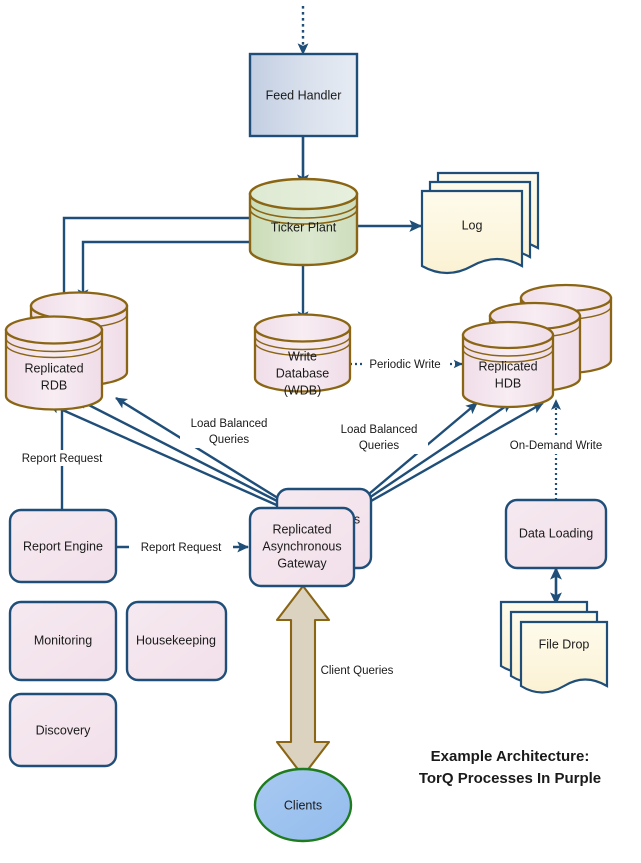 The height and width of the screenshot is (863, 641). Describe the element at coordinates (229, 440) in the screenshot. I see `load-balanced-queries-left-line2: Queries` at that location.